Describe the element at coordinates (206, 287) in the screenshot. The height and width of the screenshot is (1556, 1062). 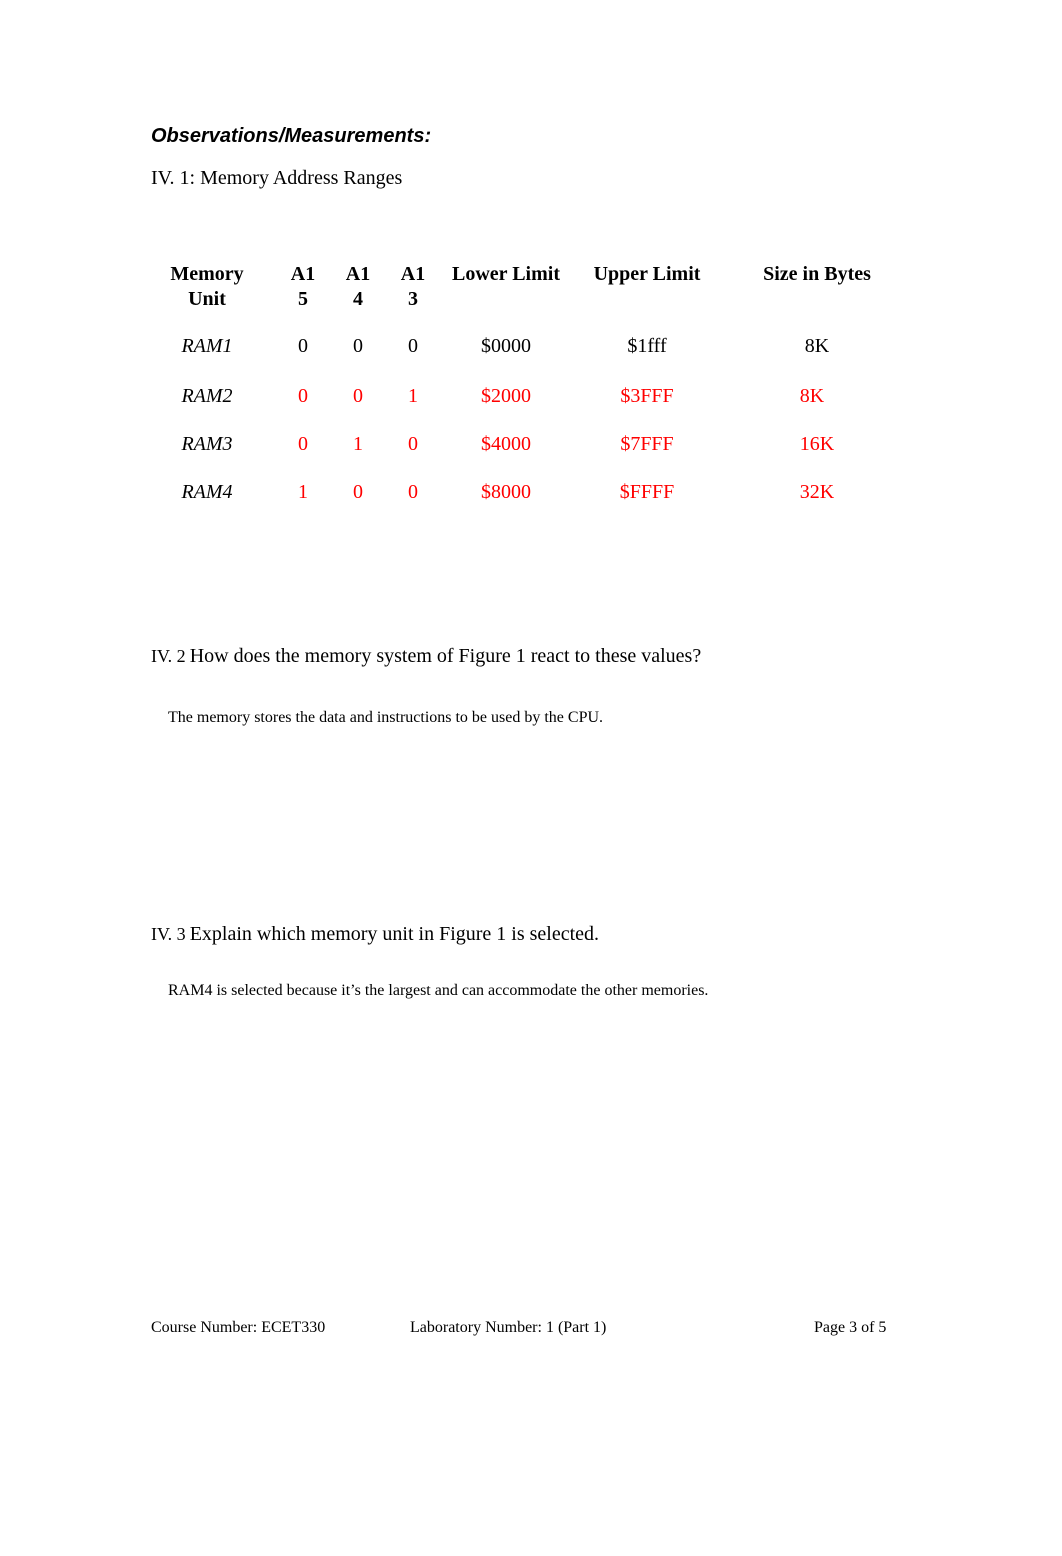
I see `header-memory-unit: Memory Unit` at that location.